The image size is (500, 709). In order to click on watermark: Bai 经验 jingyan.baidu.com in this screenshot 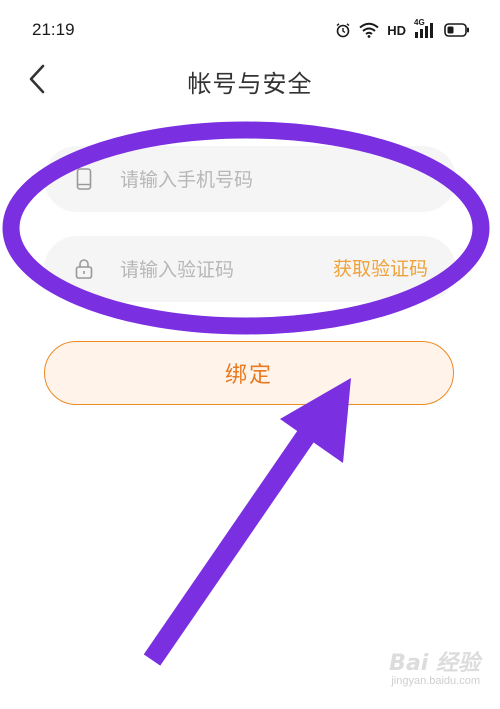, I will do `click(425, 670)`.